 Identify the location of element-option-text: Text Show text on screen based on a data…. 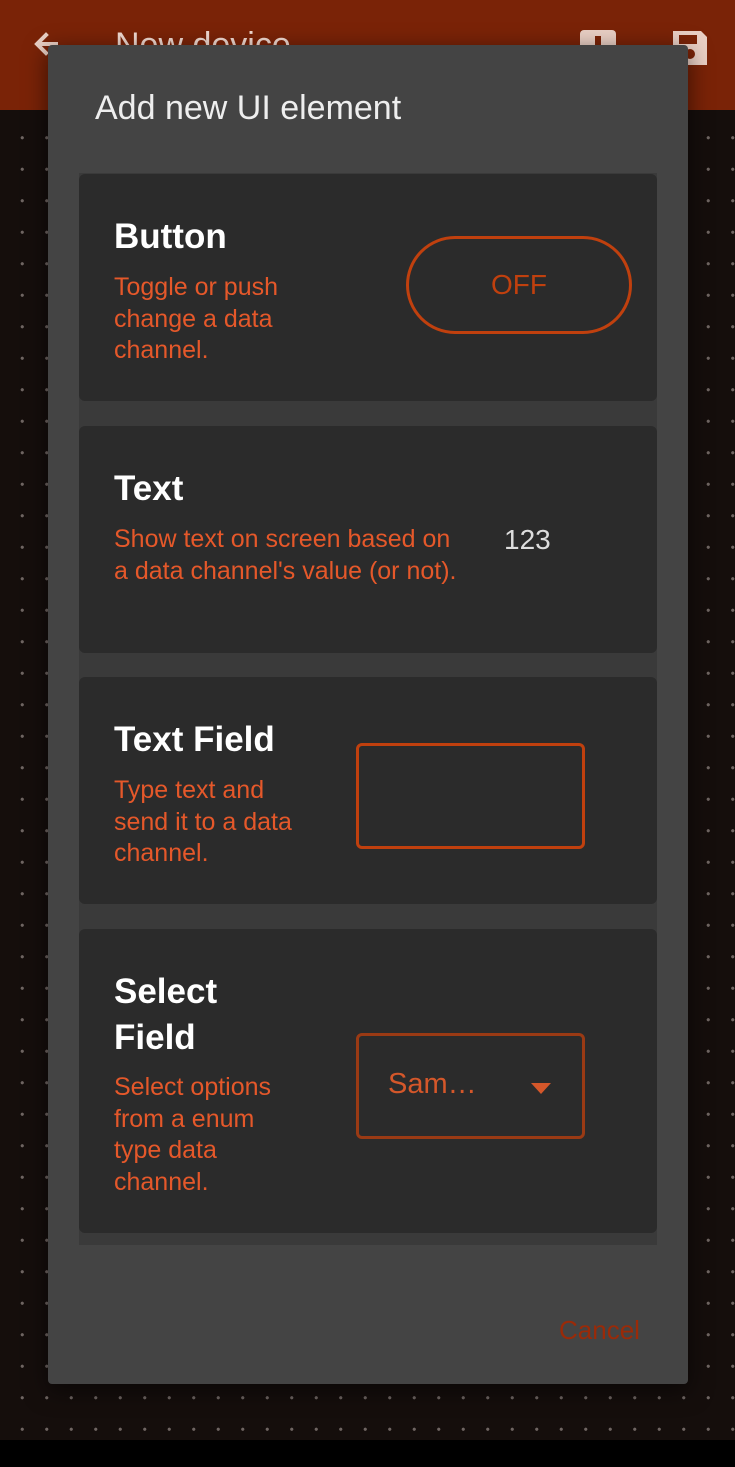
(368, 539).